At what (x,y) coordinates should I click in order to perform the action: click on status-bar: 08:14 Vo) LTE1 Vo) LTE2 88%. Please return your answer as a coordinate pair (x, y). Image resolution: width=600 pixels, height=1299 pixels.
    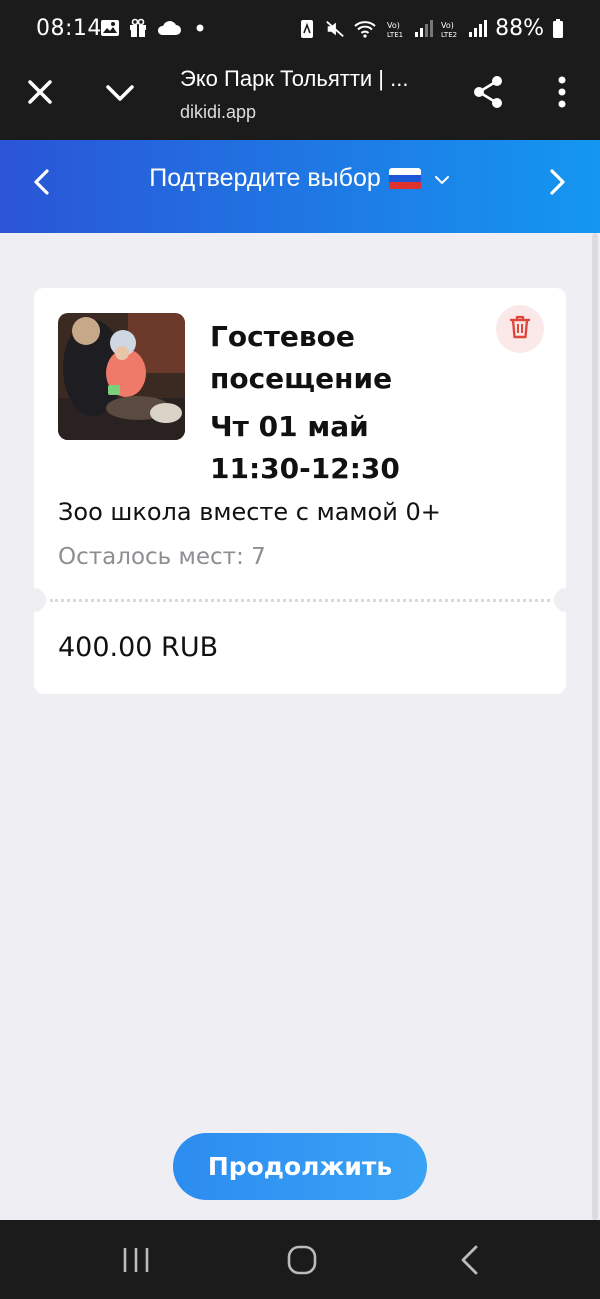
    Looking at the image, I should click on (300, 30).